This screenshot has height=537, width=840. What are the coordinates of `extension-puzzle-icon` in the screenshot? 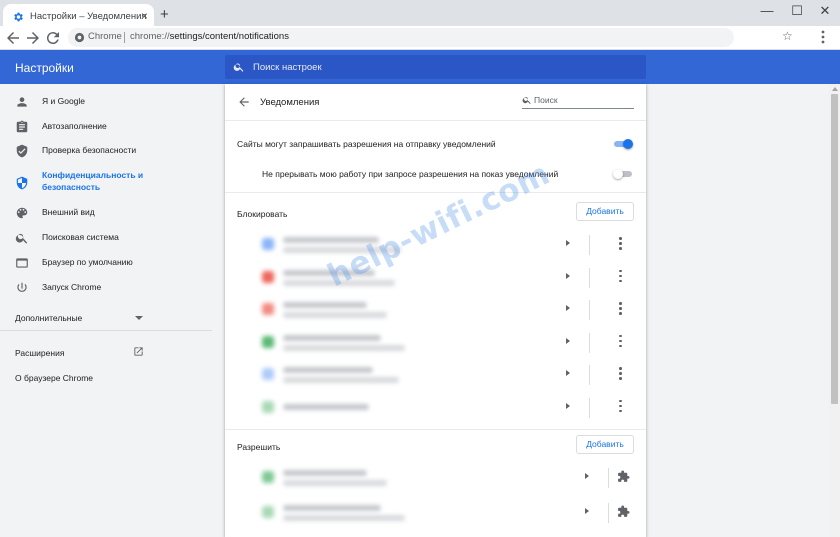 It's located at (624, 511).